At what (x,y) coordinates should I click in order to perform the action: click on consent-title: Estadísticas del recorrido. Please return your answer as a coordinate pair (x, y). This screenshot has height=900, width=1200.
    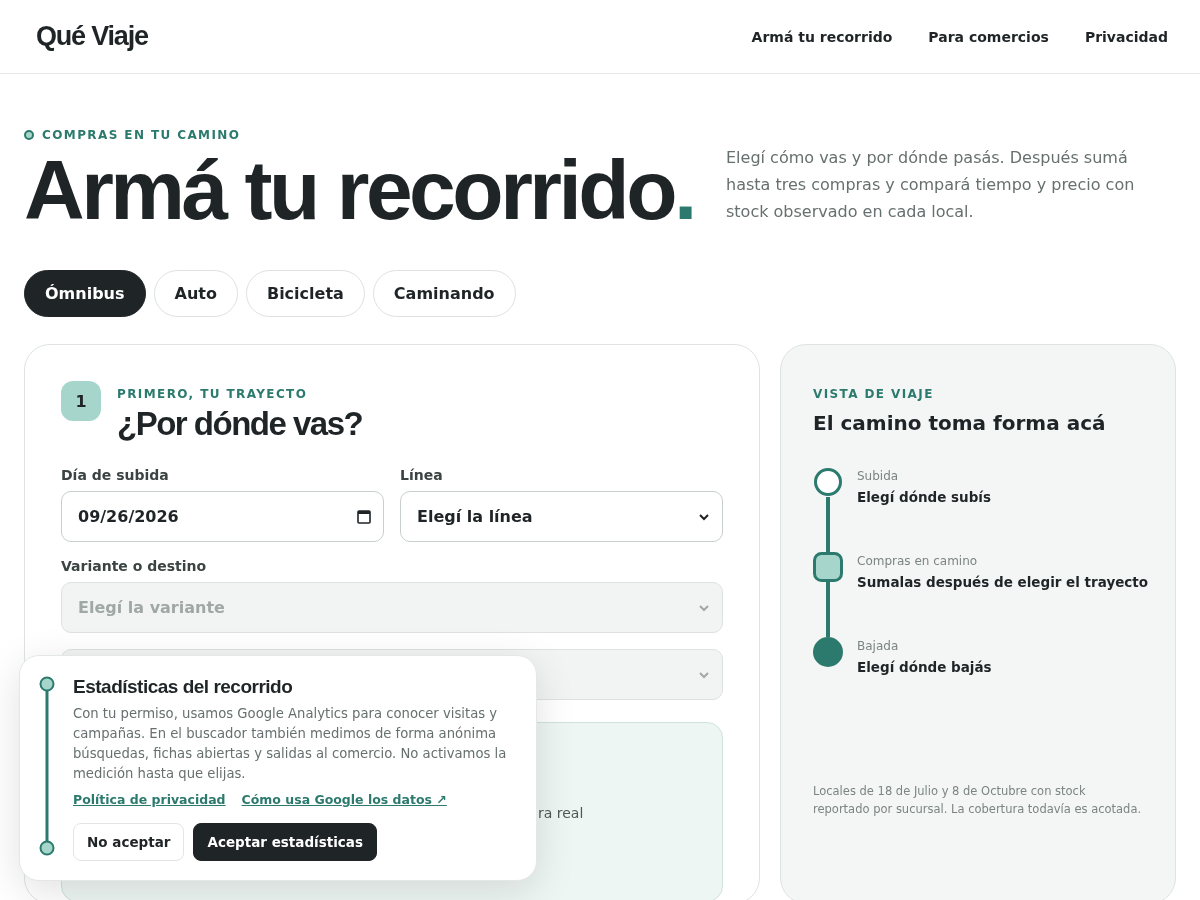
    Looking at the image, I should click on (183, 687).